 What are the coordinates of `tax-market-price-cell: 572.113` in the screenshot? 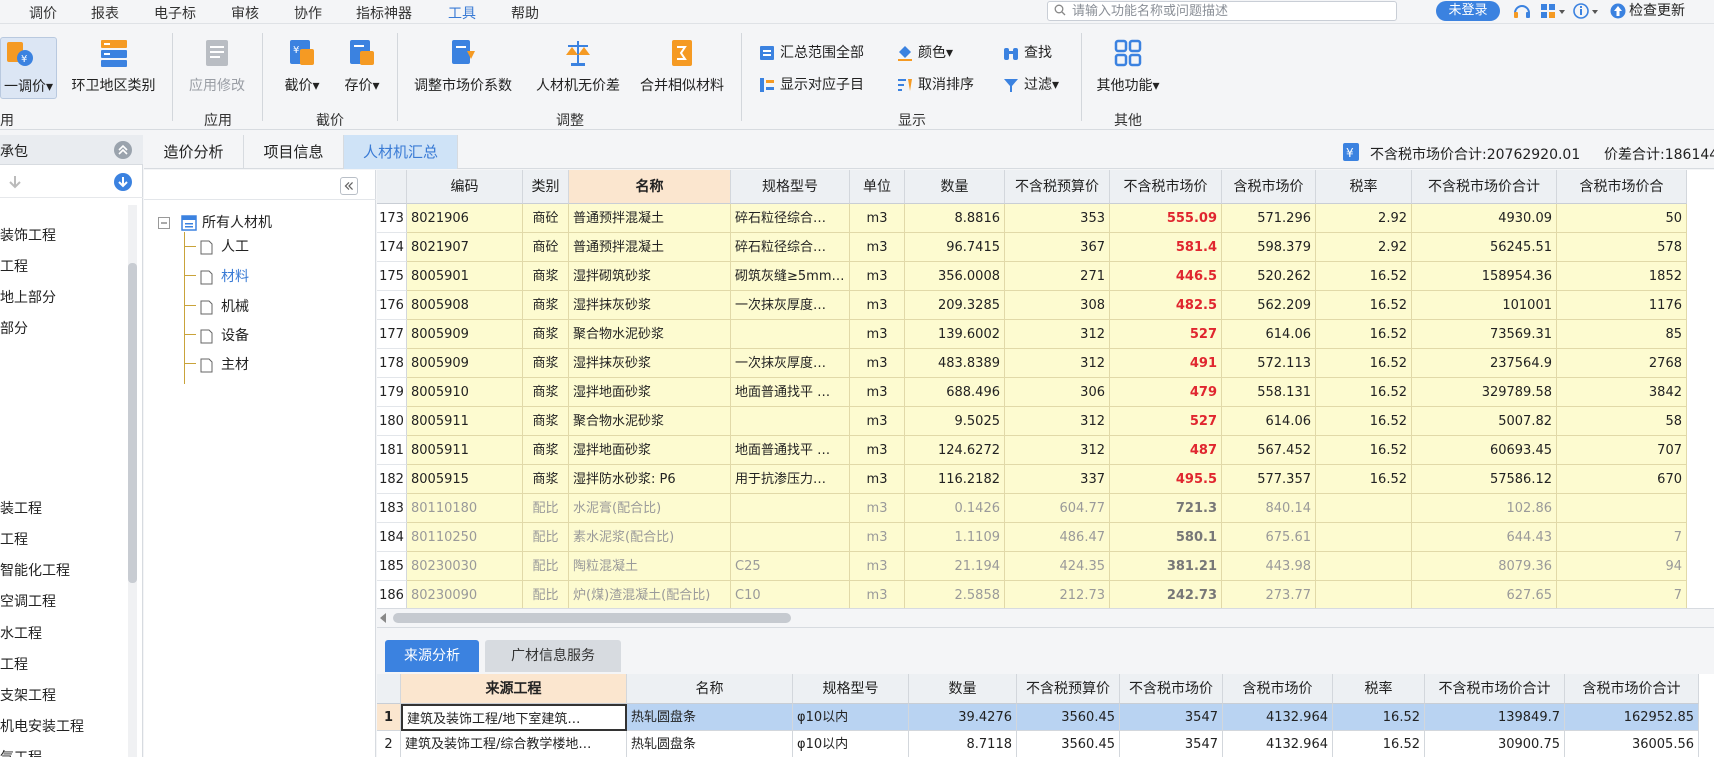 It's located at (1269, 363).